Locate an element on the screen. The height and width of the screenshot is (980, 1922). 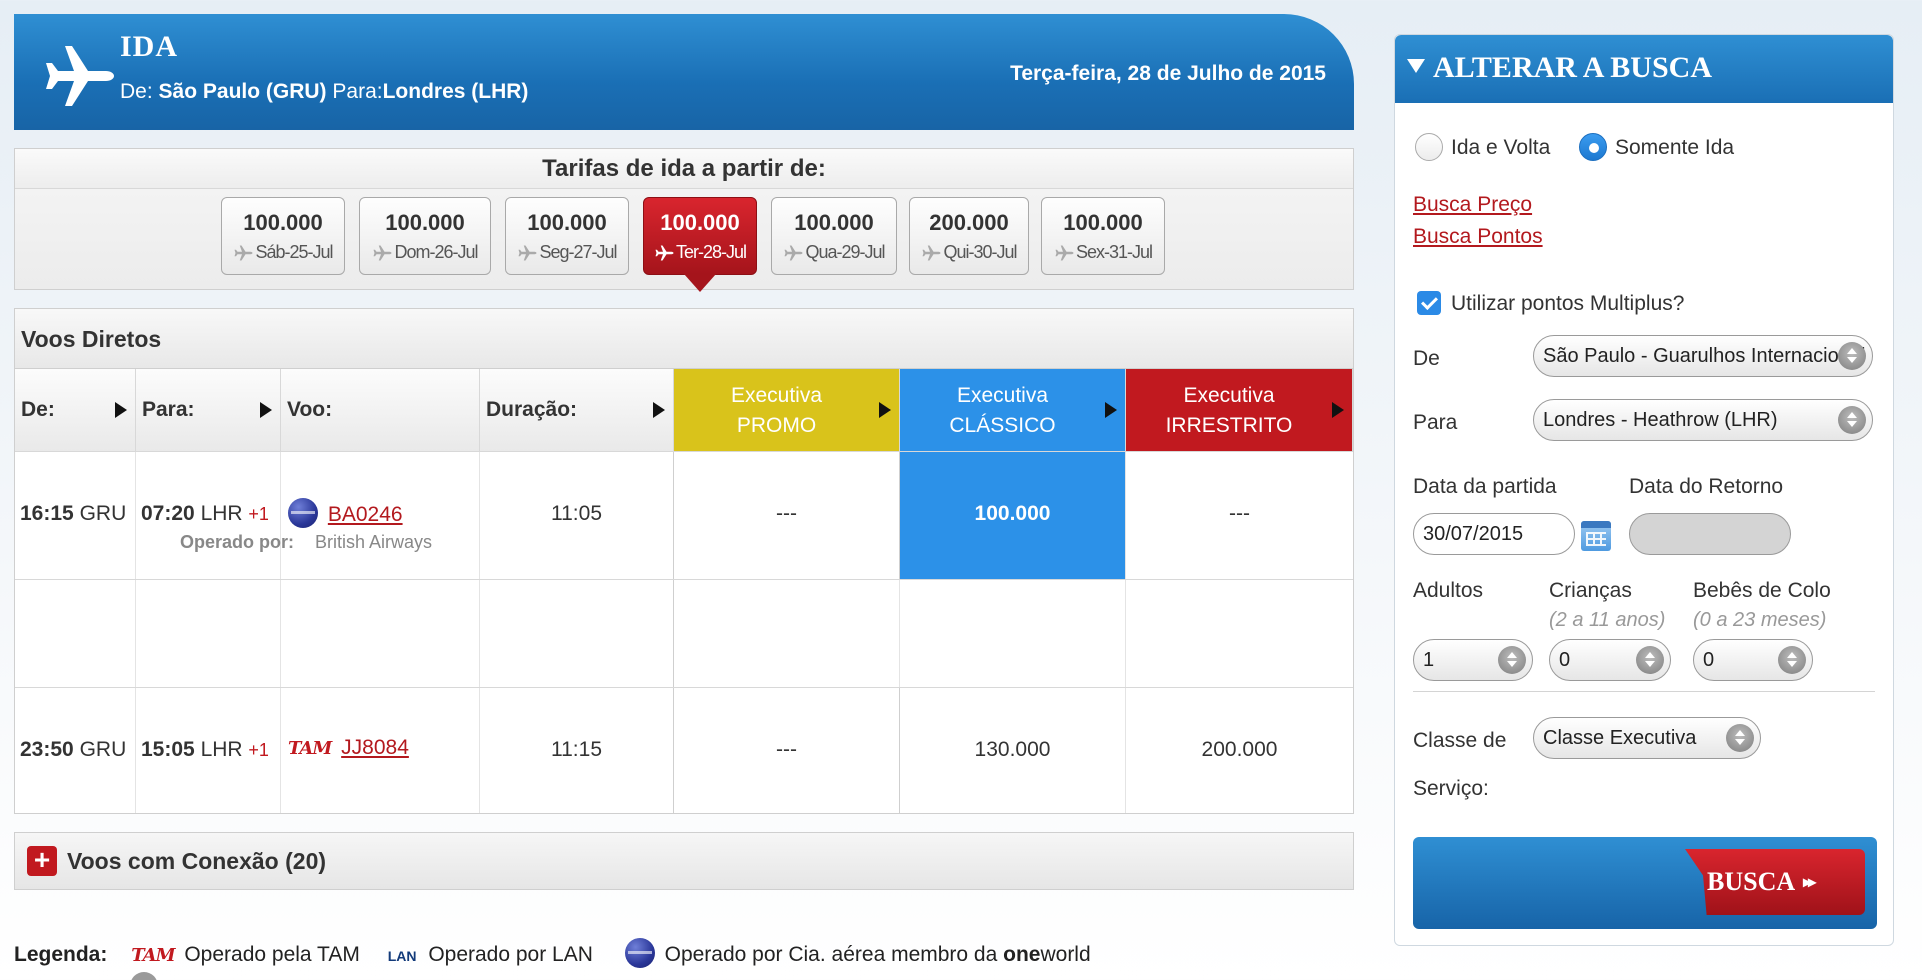
search-by-price-link: Busca Preço is located at coordinates (1472, 204).